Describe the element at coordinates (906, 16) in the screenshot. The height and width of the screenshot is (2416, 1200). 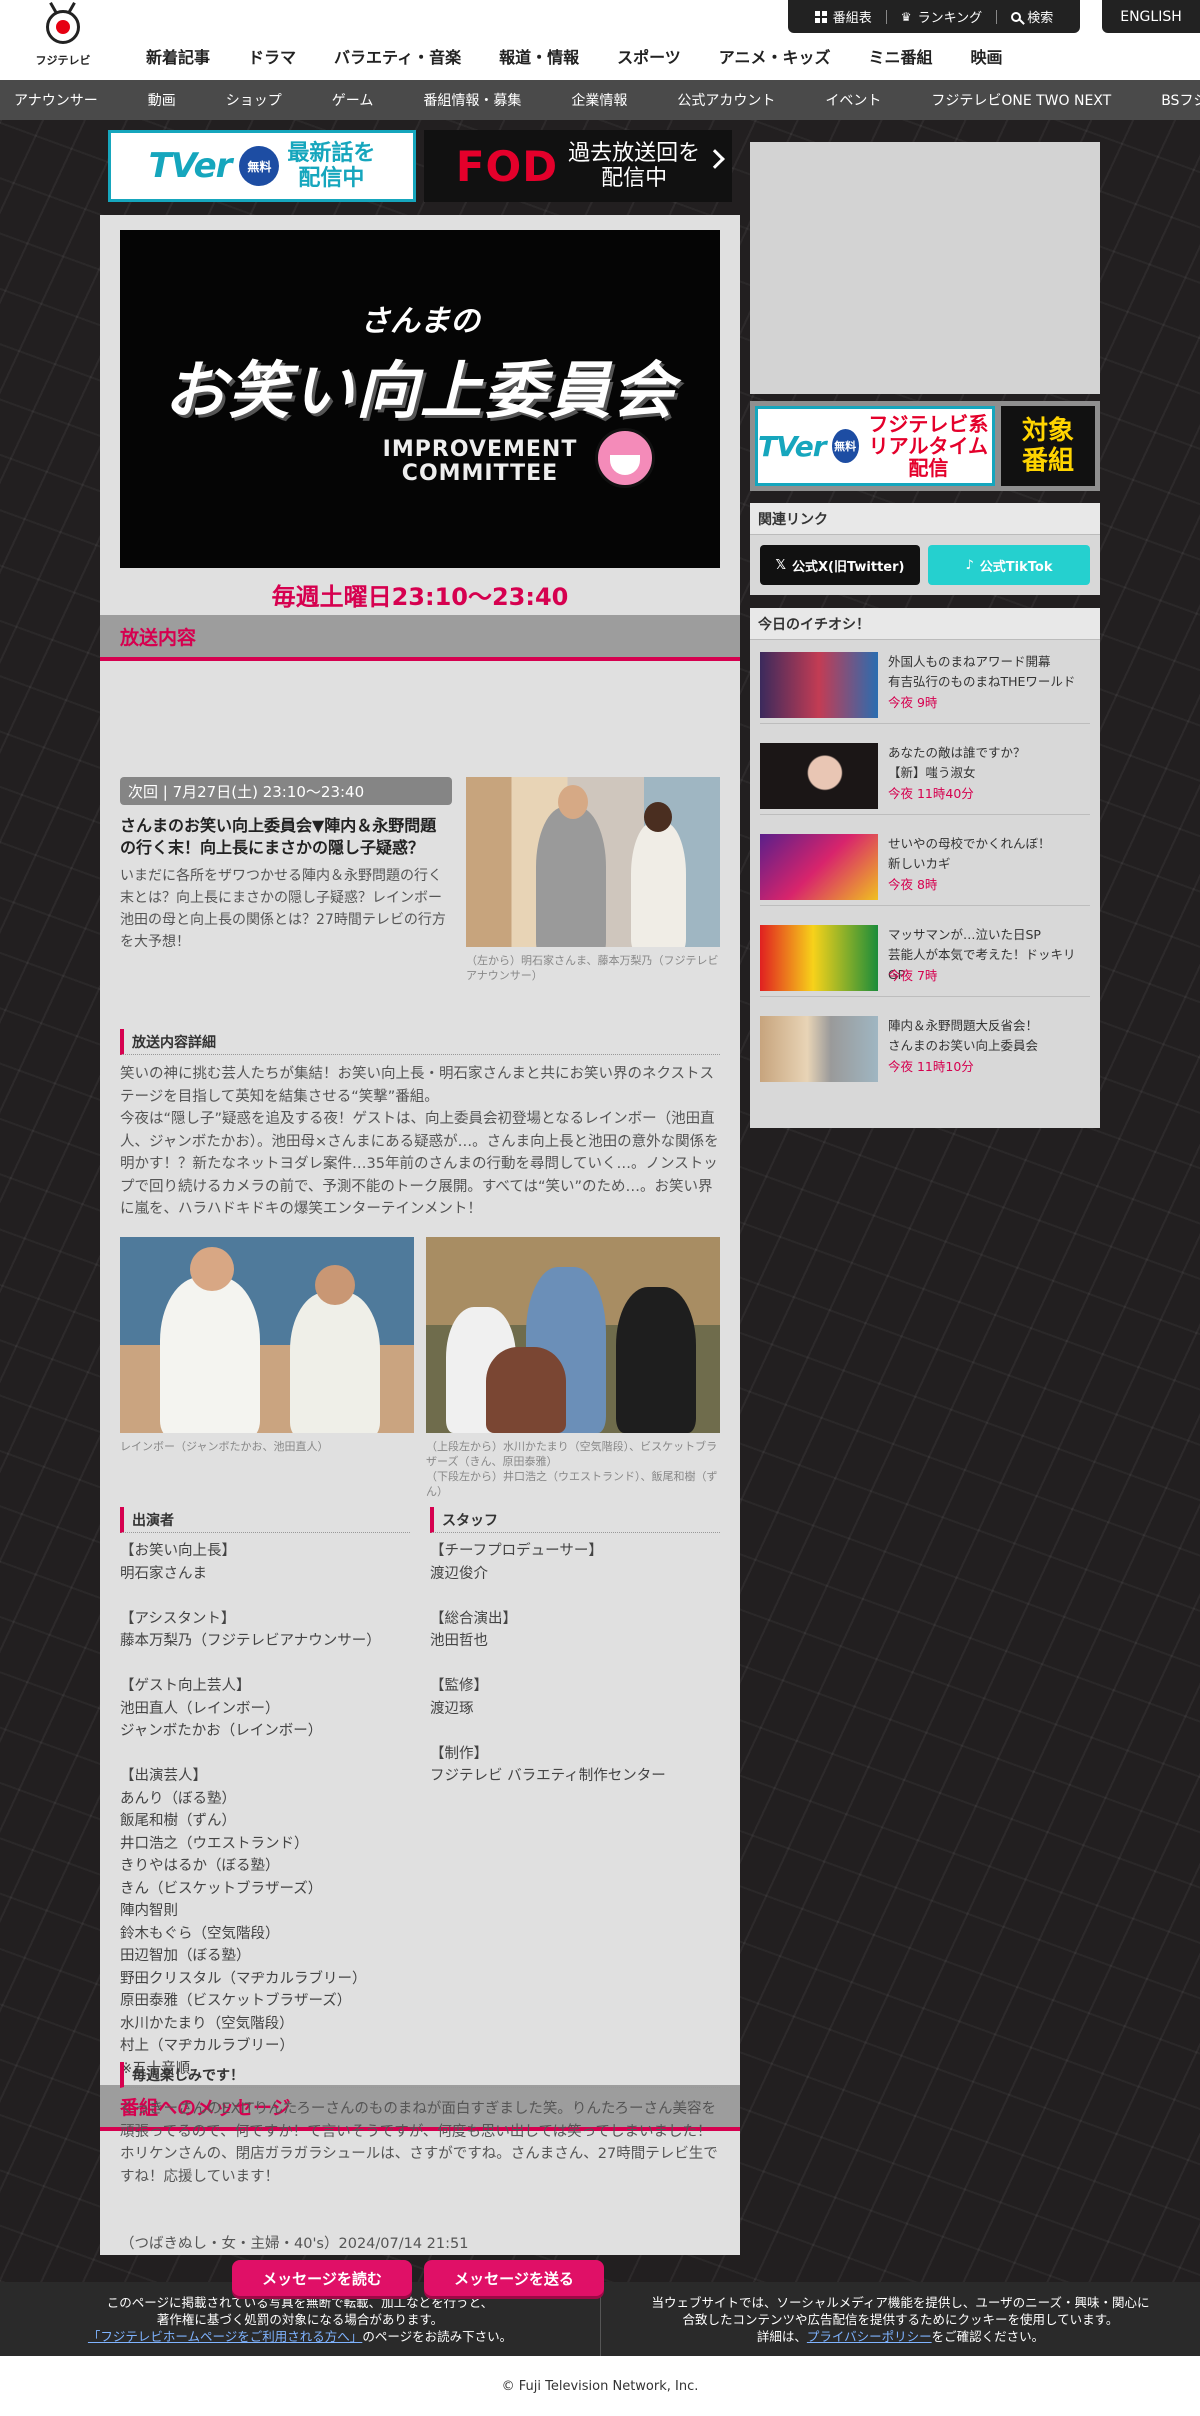
I see `crown-icon: ♛` at that location.